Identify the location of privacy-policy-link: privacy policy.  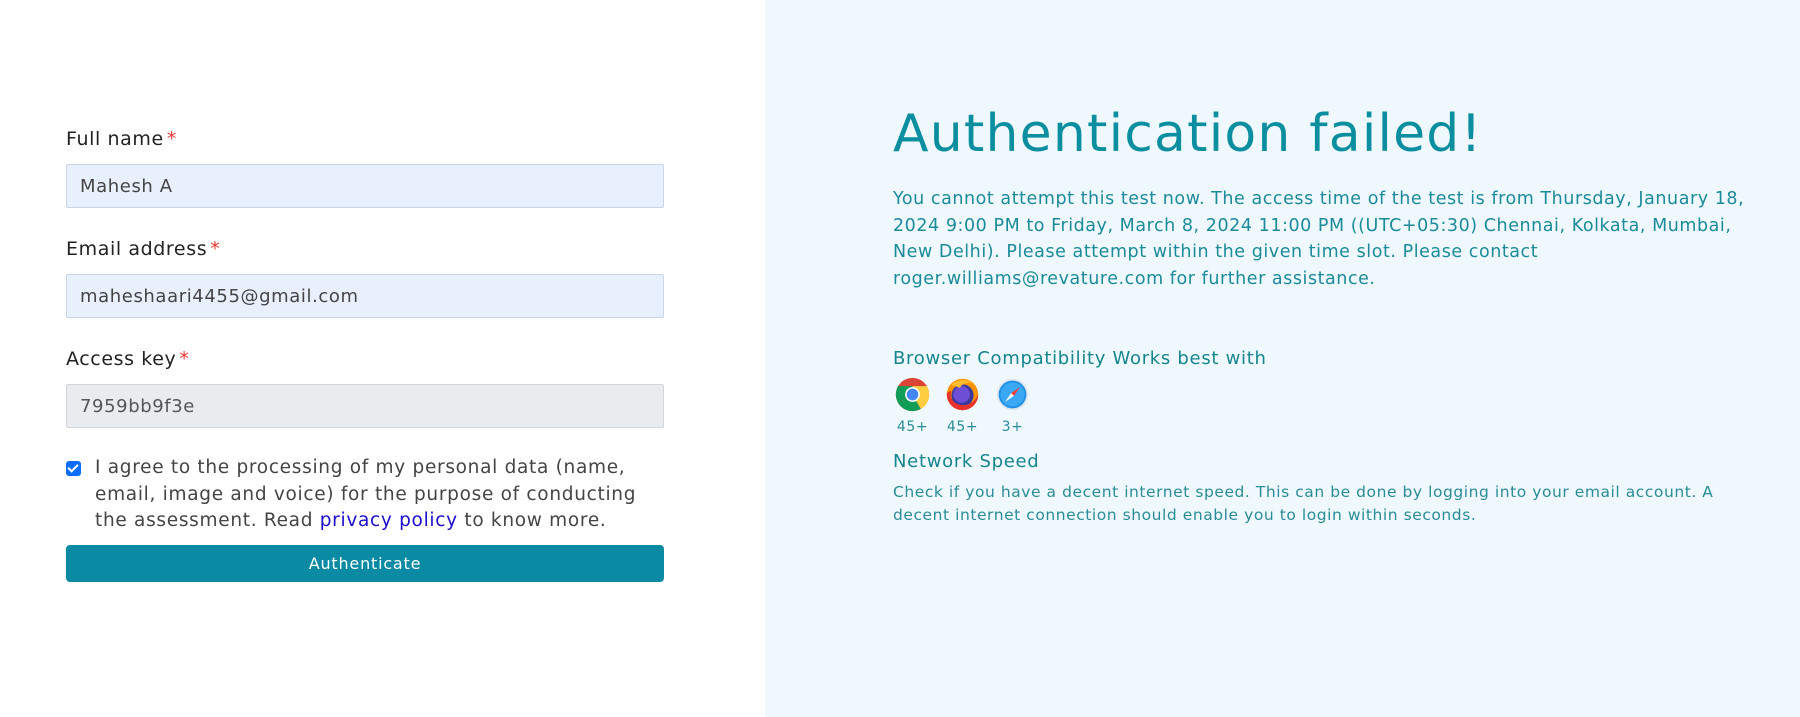
(389, 520).